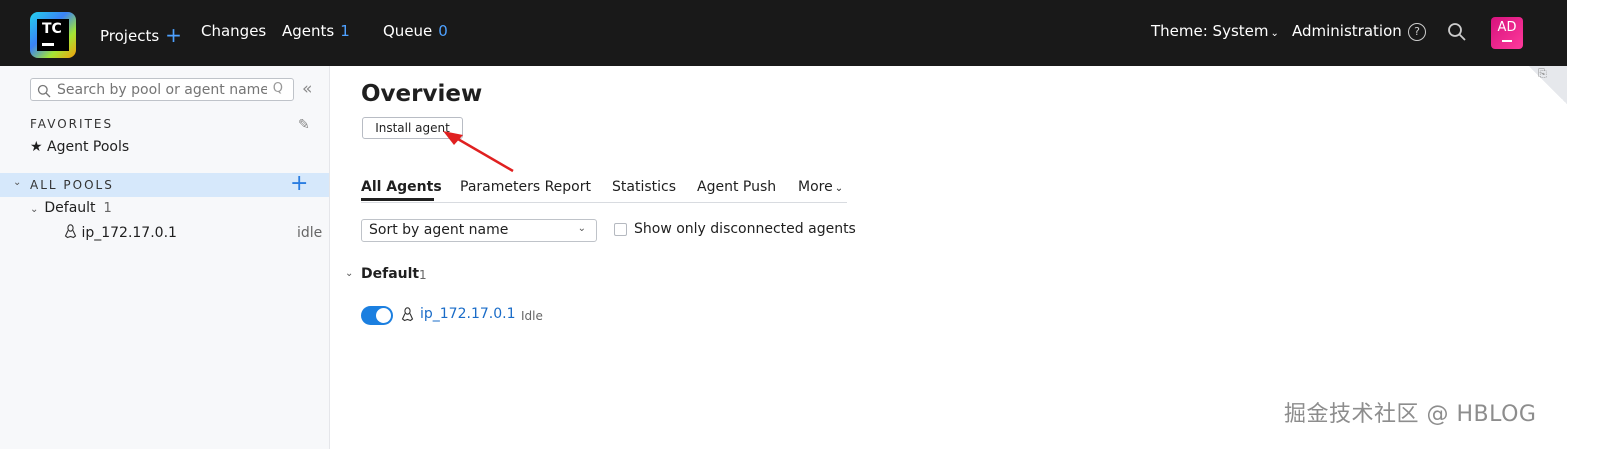 Image resolution: width=1597 pixels, height=449 pixels. I want to click on sort-select: Sort by agent name ⌄, so click(479, 230).